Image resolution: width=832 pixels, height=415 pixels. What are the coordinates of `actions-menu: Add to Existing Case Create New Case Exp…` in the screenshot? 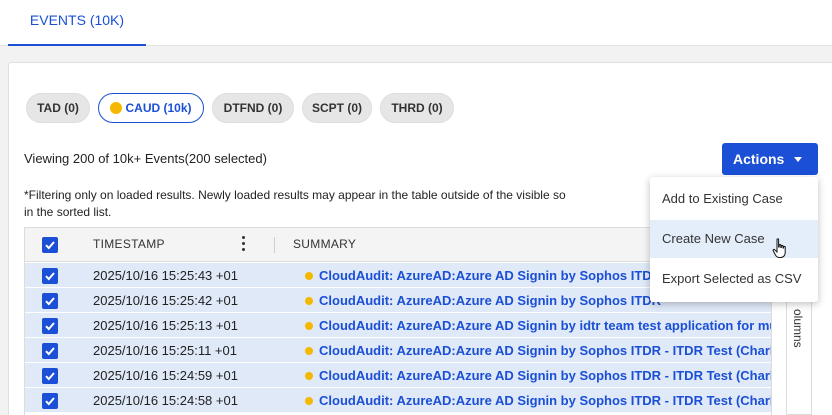 It's located at (734, 239).